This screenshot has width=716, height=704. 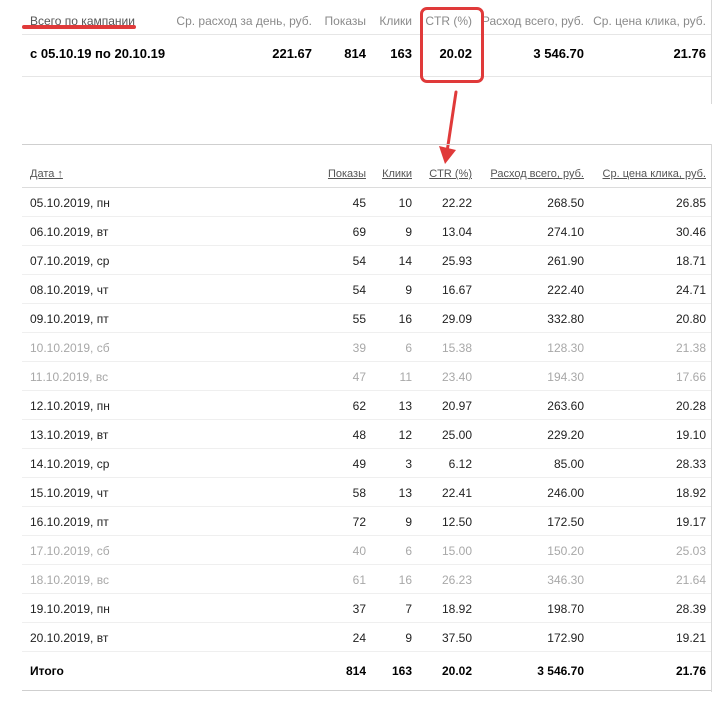 What do you see at coordinates (359, 435) in the screenshot?
I see `cell-impressions: 48` at bounding box center [359, 435].